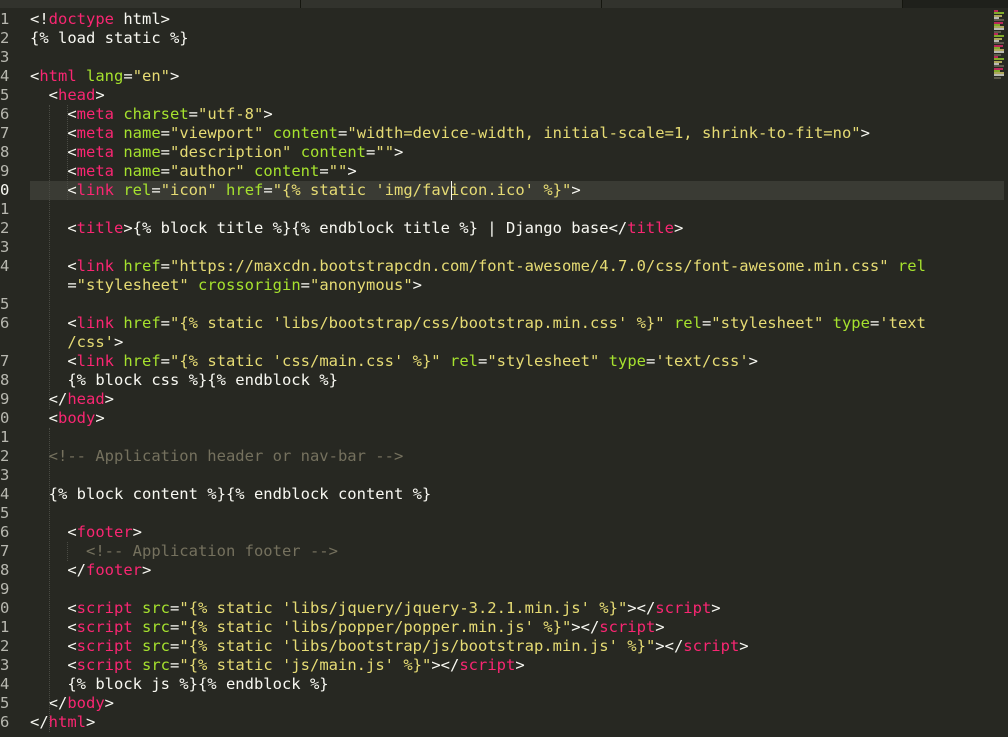 The height and width of the screenshot is (737, 1008). Describe the element at coordinates (67, 95) in the screenshot. I see `code-line: <head>` at that location.